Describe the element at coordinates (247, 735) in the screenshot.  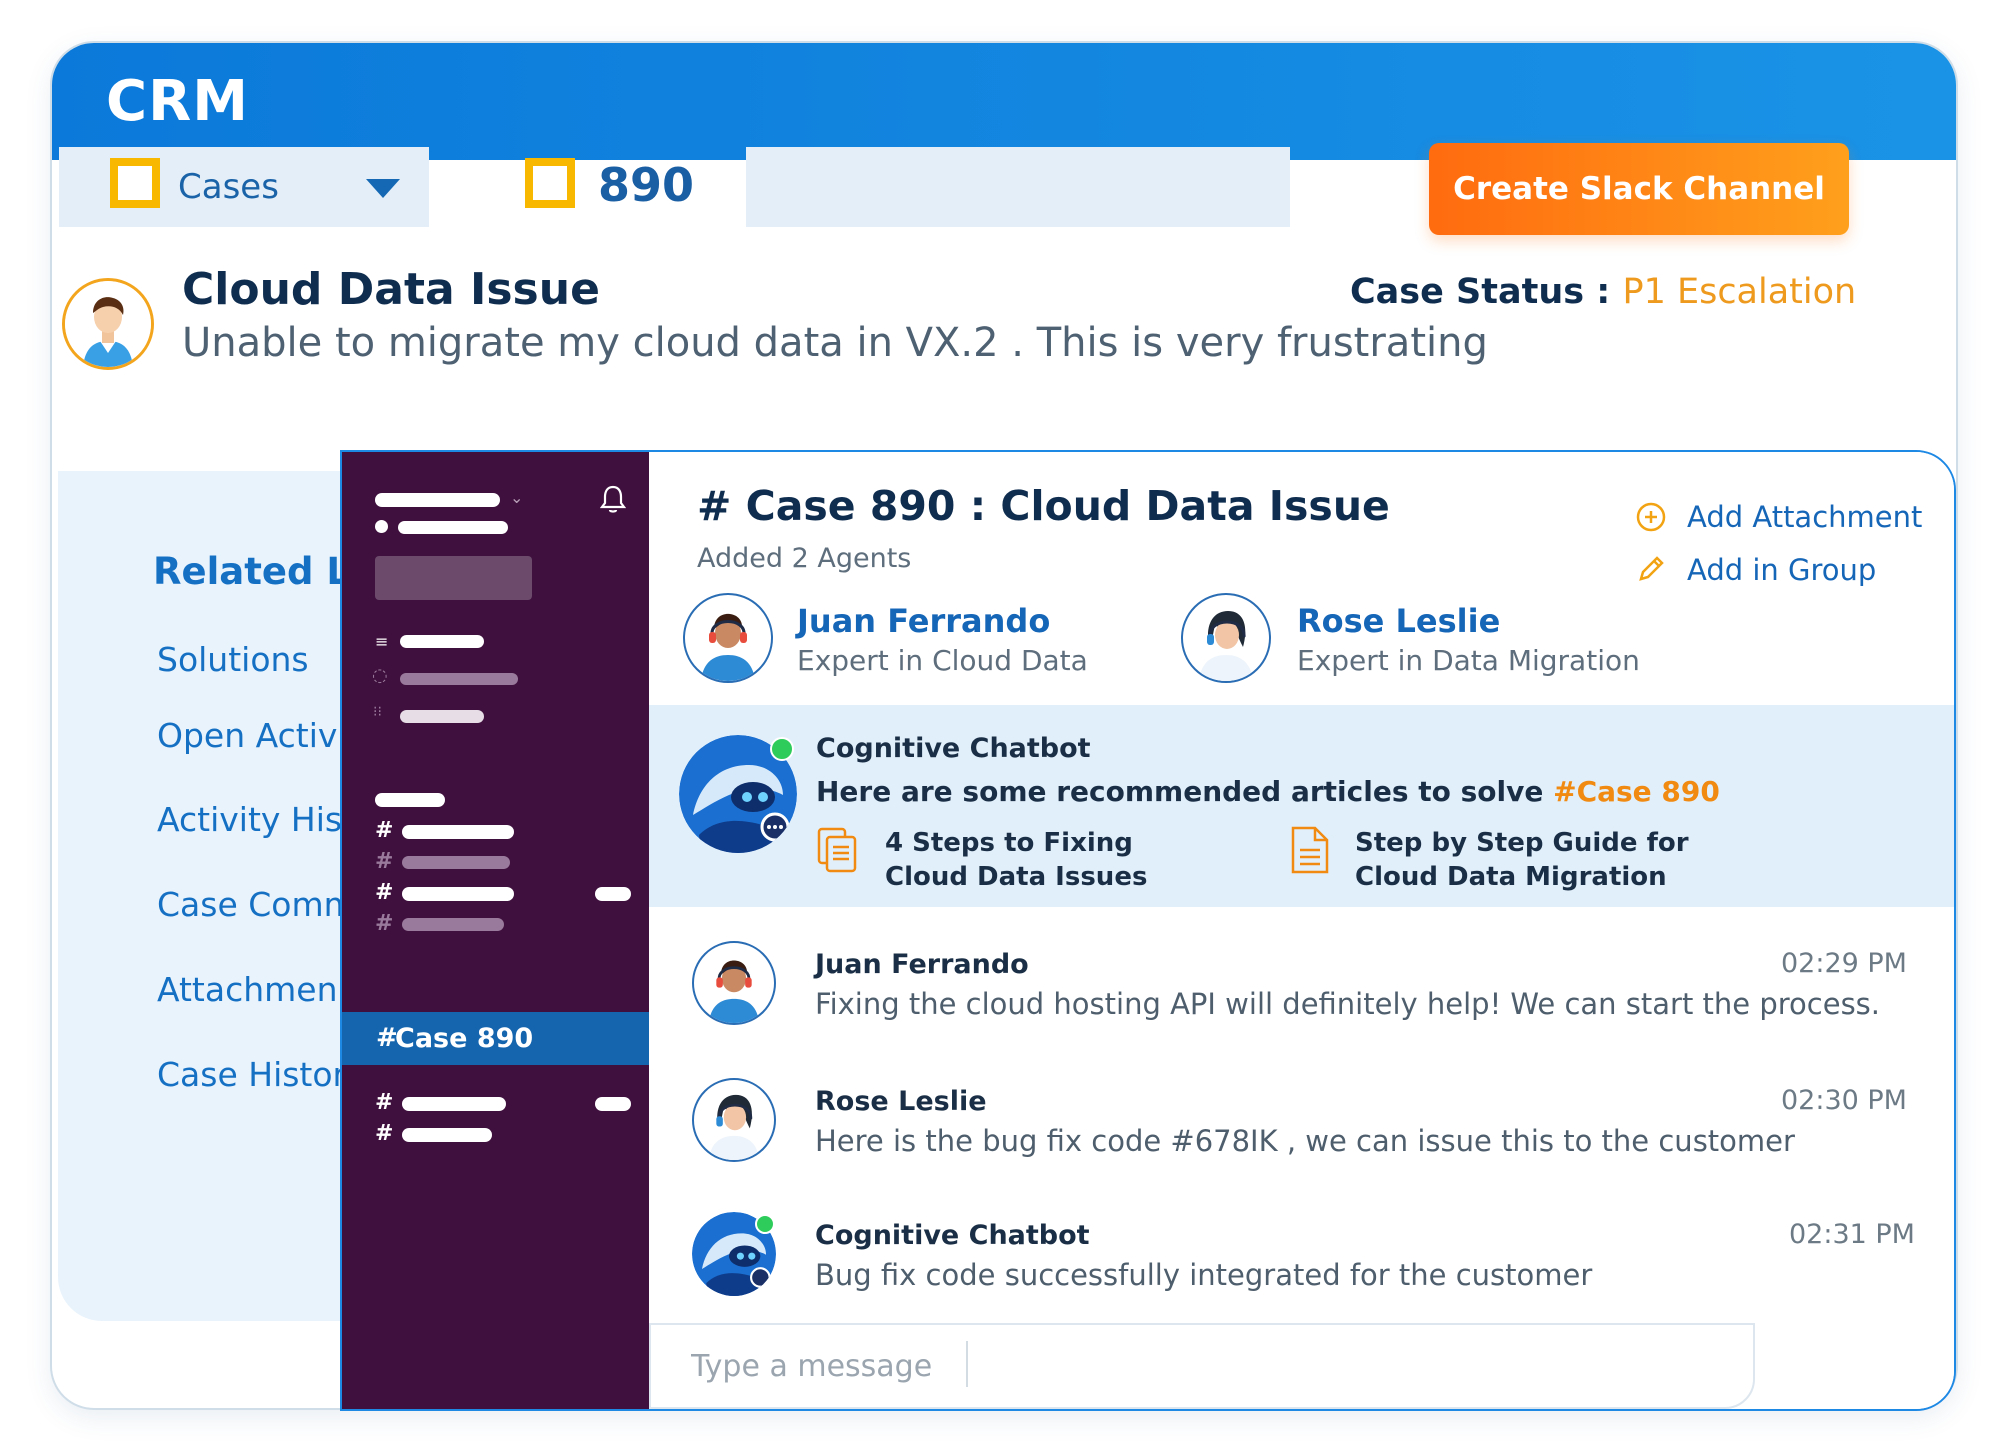
I see `related-item-open-activities: Open Activ` at that location.